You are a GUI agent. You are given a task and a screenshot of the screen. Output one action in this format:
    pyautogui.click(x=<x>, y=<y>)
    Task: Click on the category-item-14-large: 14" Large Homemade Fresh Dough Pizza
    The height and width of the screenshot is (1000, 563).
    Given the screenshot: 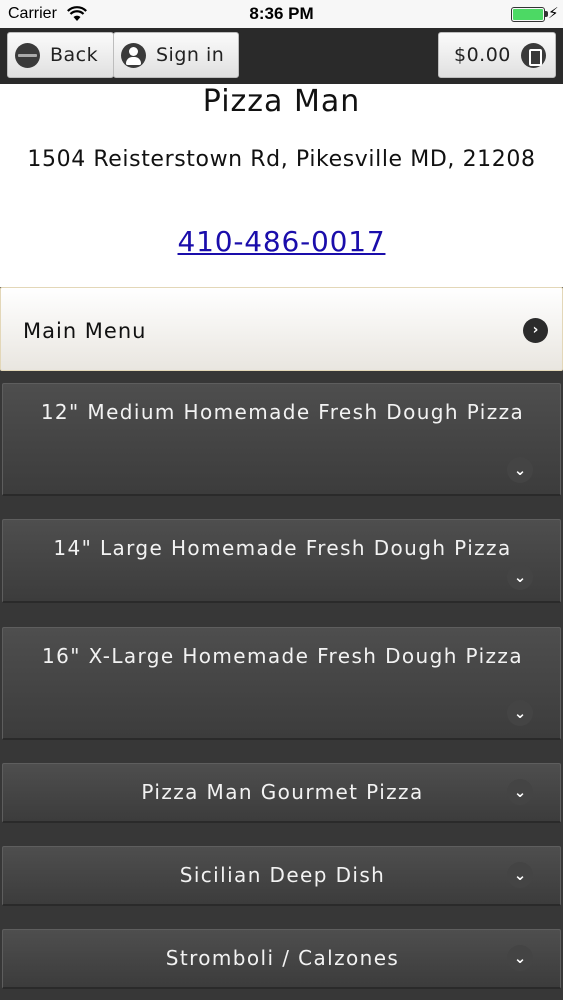 What is the action you would take?
    pyautogui.click(x=281, y=561)
    